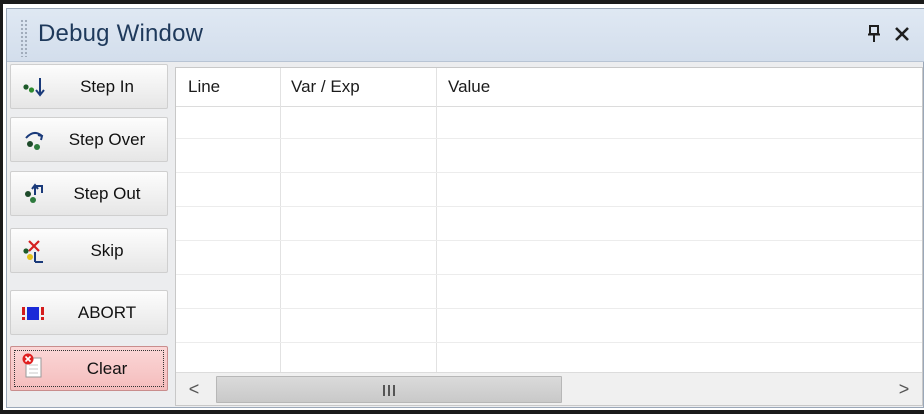 This screenshot has height=414, width=924. Describe the element at coordinates (34, 141) in the screenshot. I see `step-over-icon` at that location.